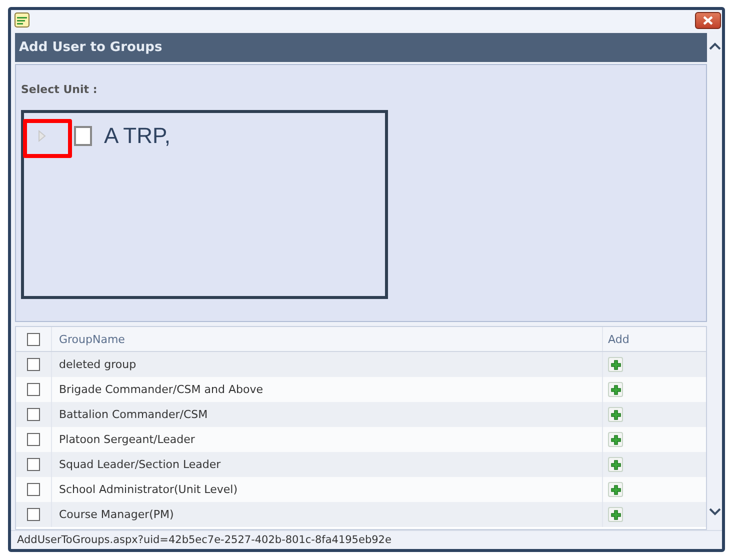 This screenshot has width=731, height=556. Describe the element at coordinates (127, 439) in the screenshot. I see `group-name: Platoon Sergeant/Leader` at that location.